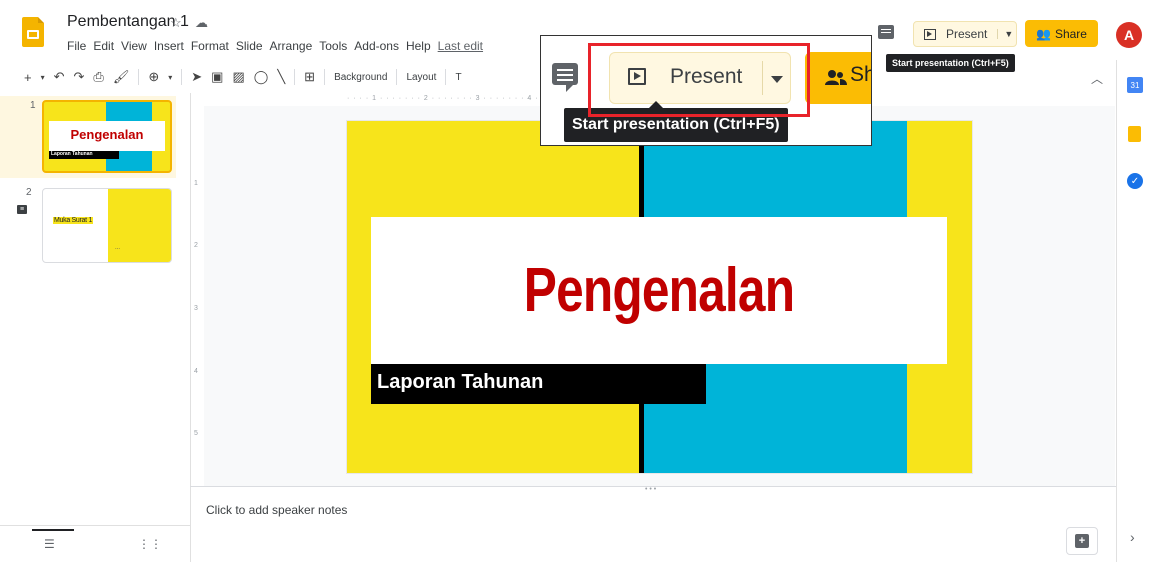 The width and height of the screenshot is (1154, 563). I want to click on slide-title: Pengenalan, so click(659, 290).